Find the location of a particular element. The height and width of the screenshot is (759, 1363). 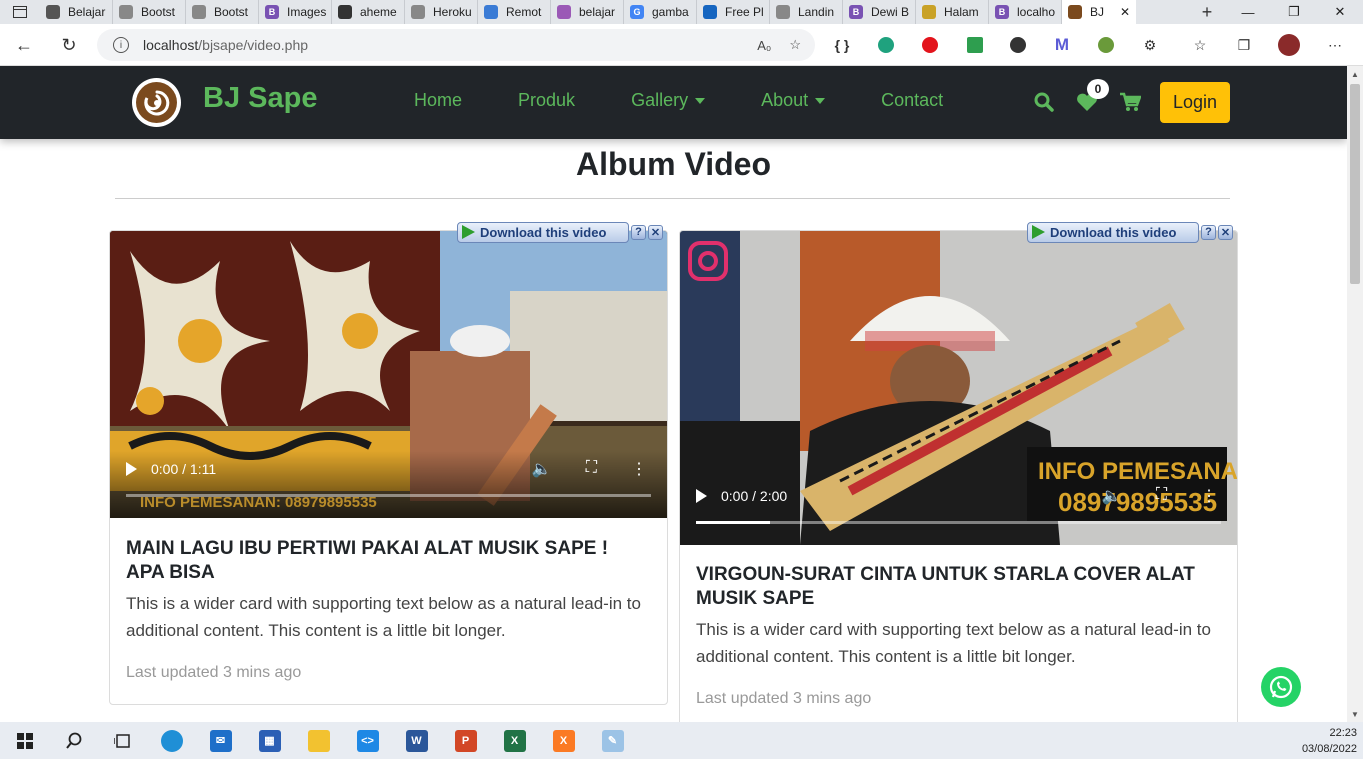

browser-tab: aheme is located at coordinates (368, 12).